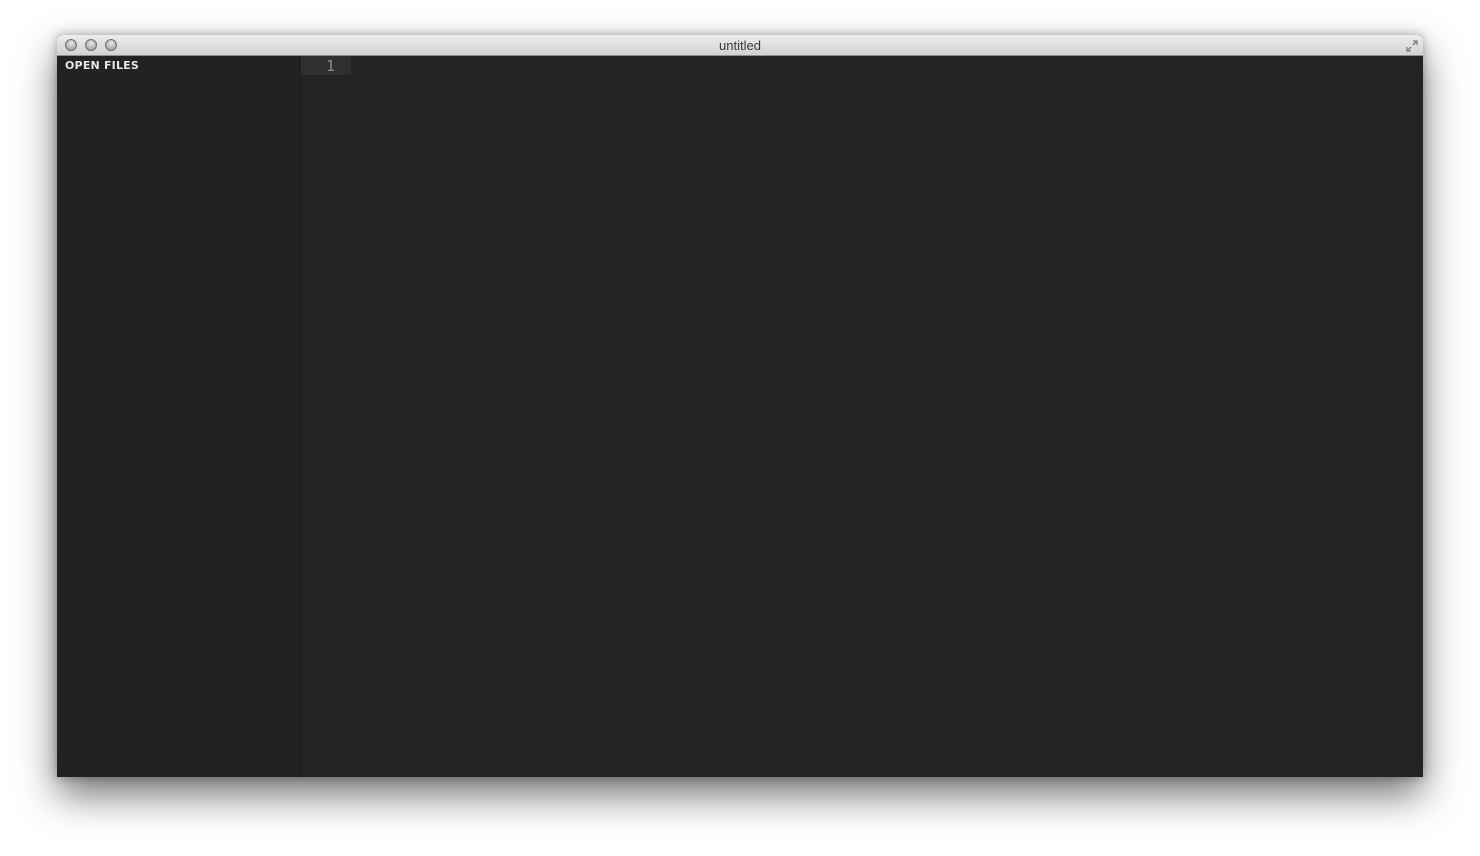  Describe the element at coordinates (102, 65) in the screenshot. I see `open-files-header: OPEN FILES` at that location.